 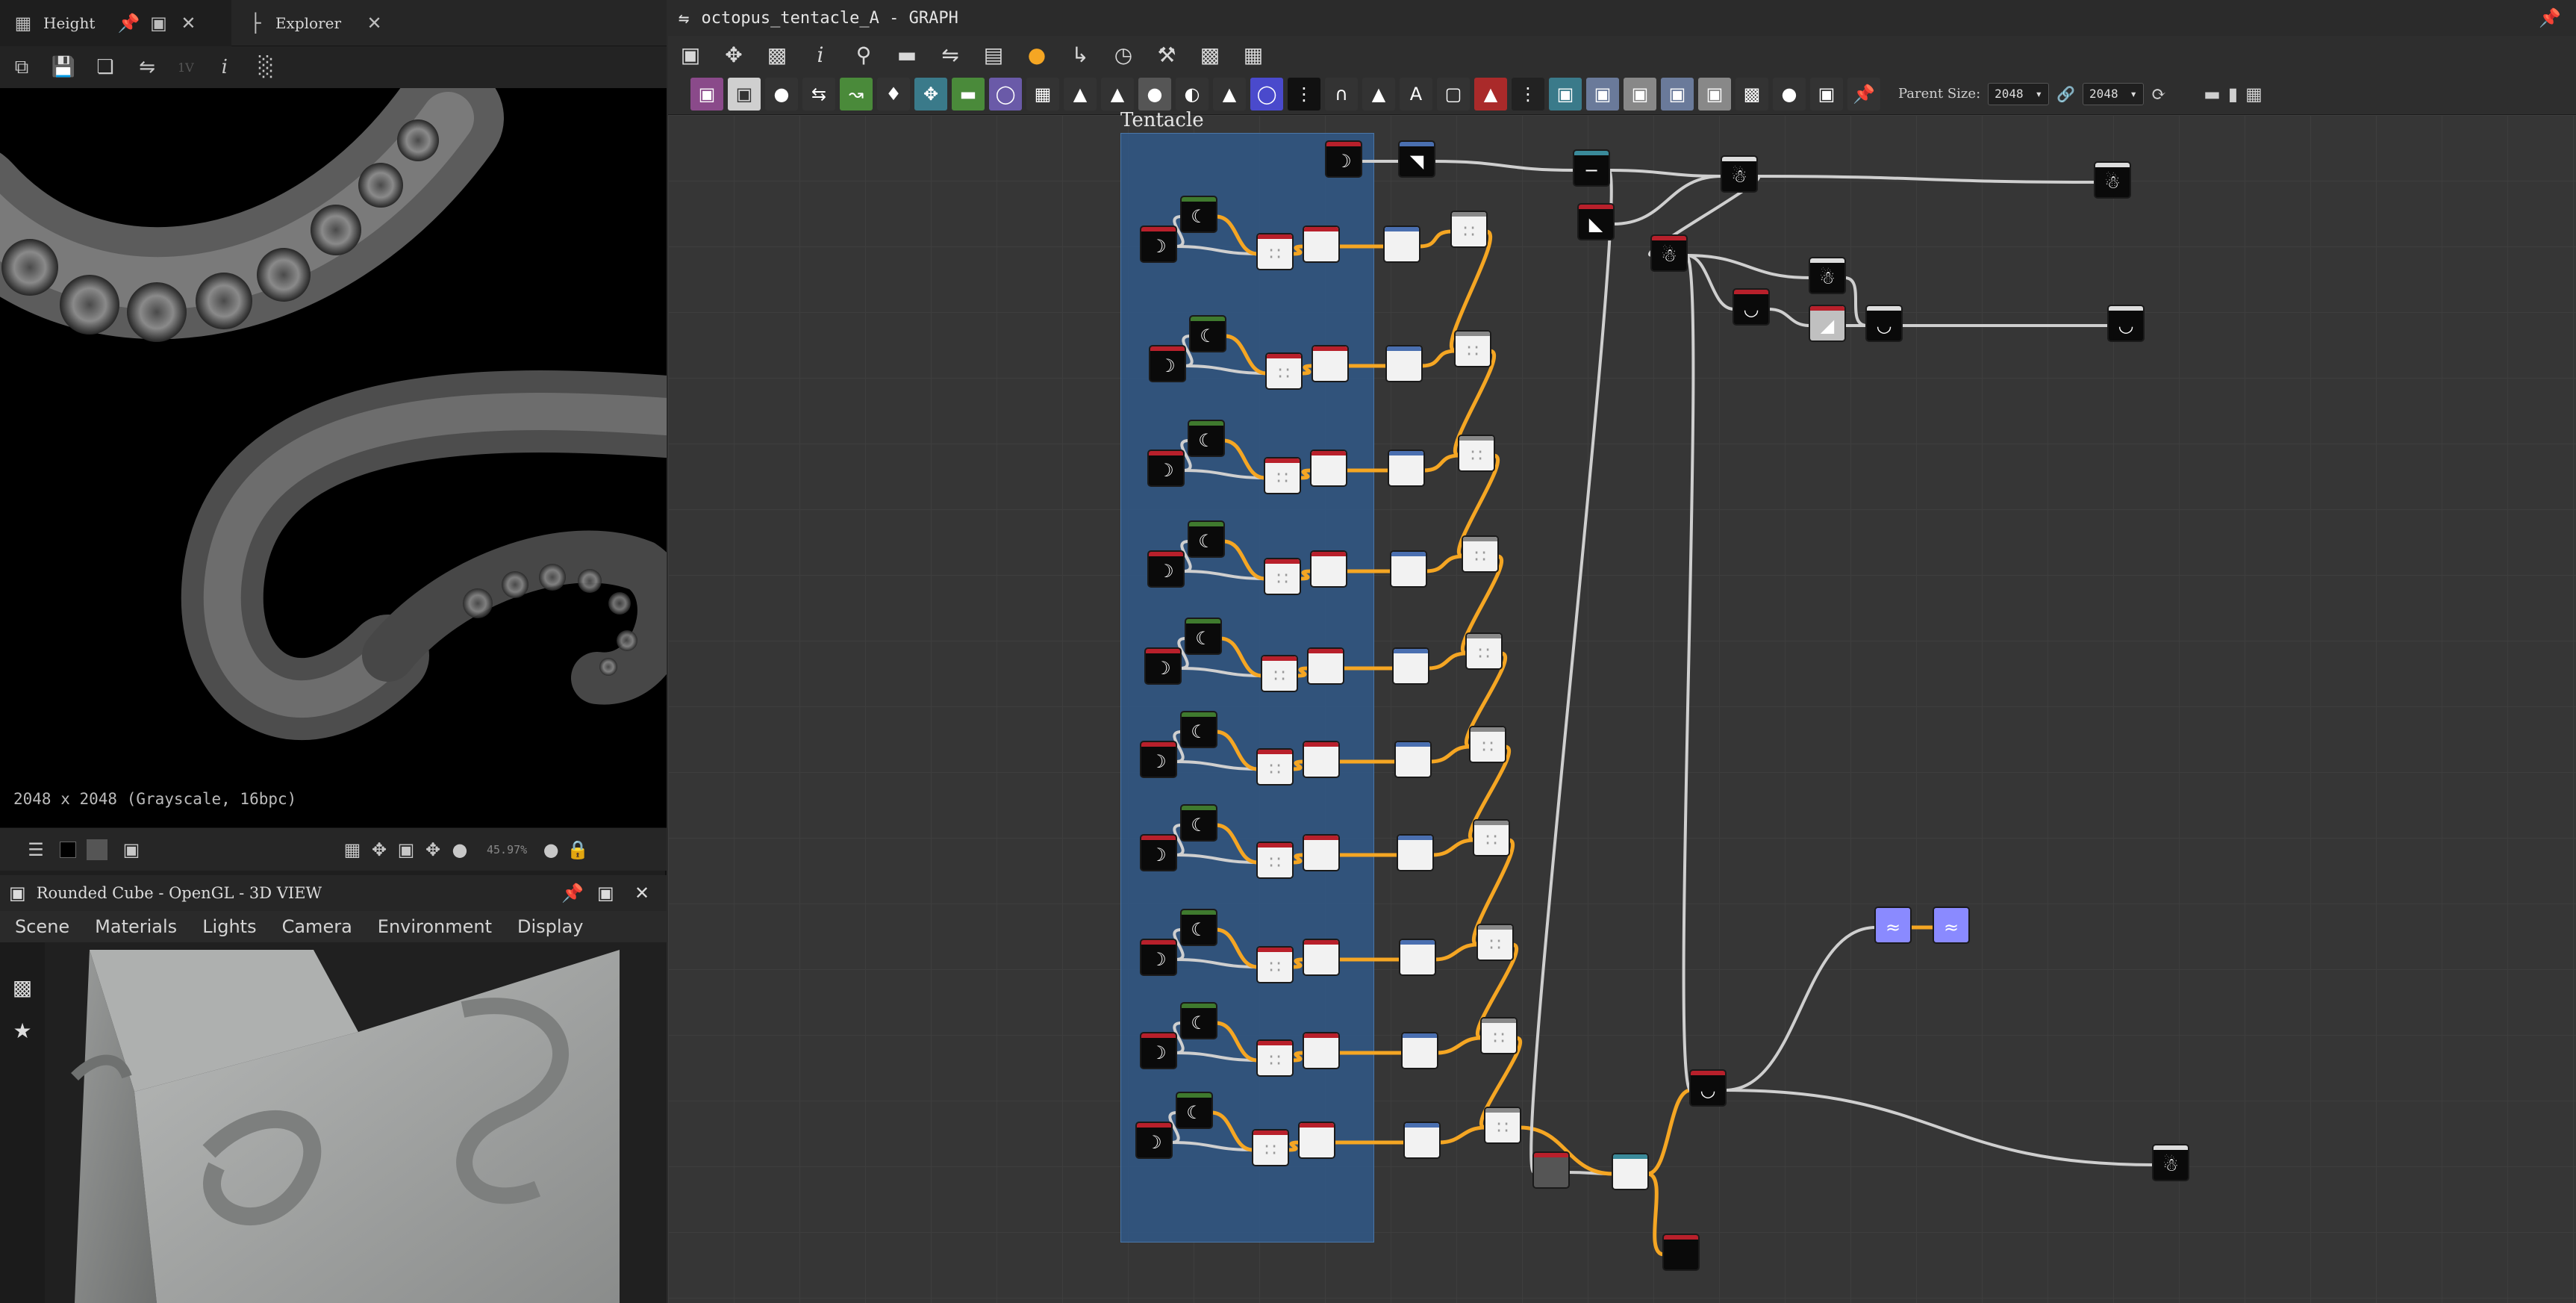 I want to click on align-icon: ▬, so click(x=907, y=54).